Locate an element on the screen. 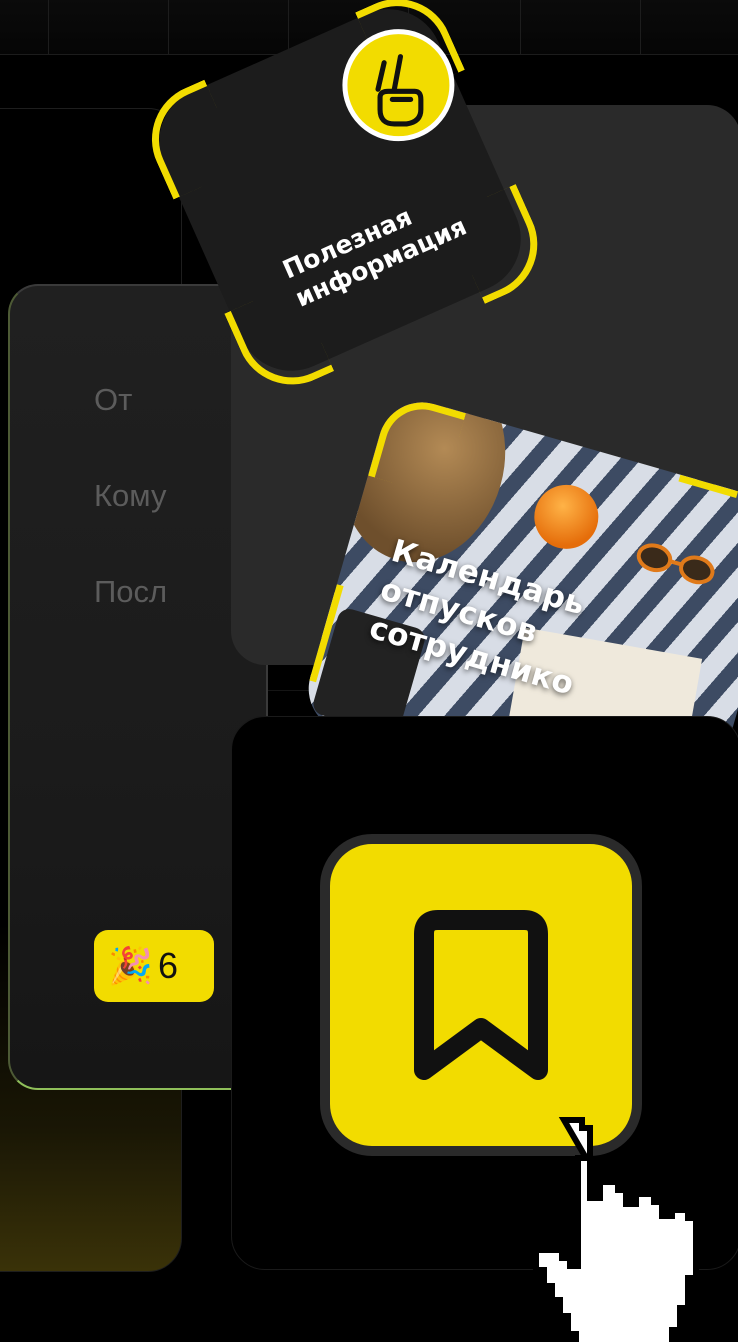 This screenshot has height=1342, width=738. to-field: Кому is located at coordinates (130, 496).